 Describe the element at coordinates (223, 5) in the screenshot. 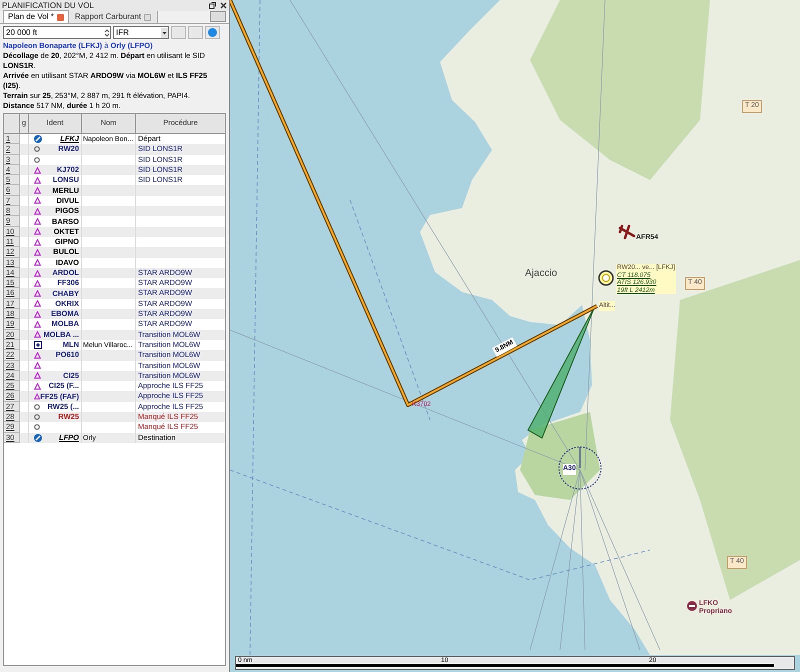

I see `close-icon` at that location.